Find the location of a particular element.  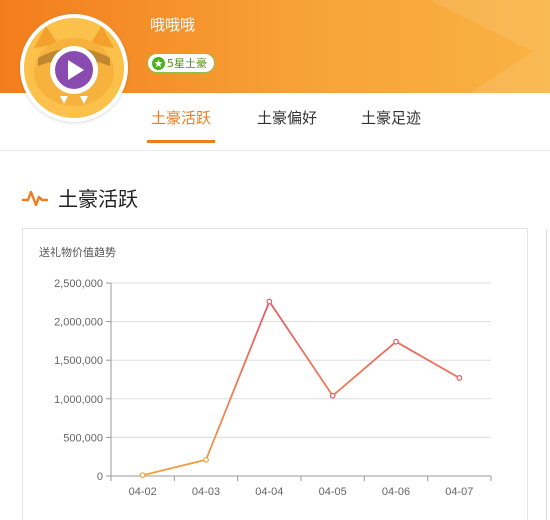

y-tick-label: 2,500,000 is located at coordinates (78, 284).